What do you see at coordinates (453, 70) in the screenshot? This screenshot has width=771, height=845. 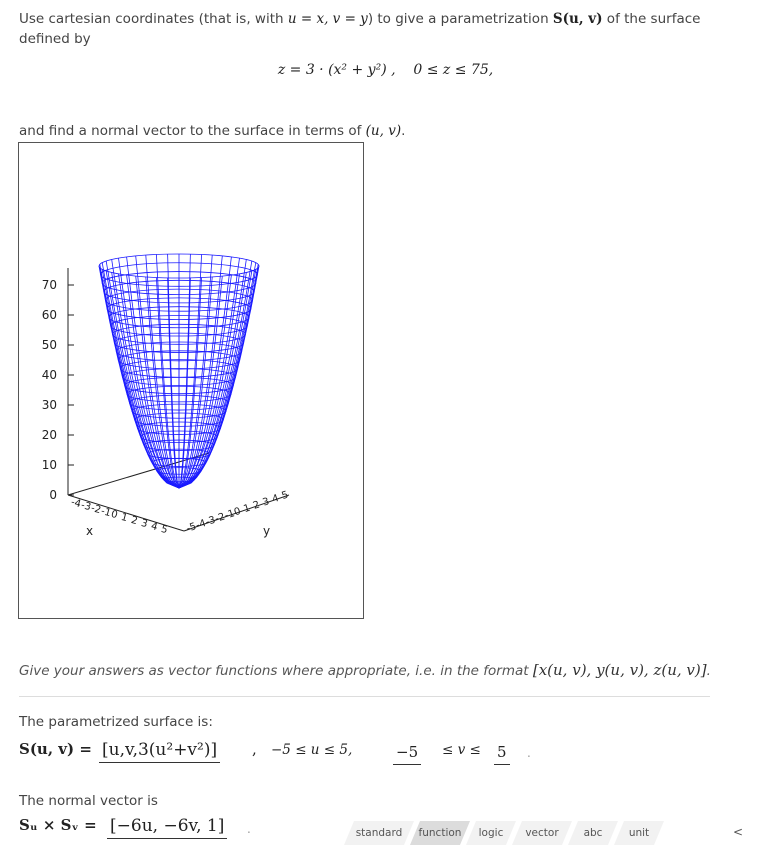 I see `equation-range: 0 ≤ z ≤ 75,` at bounding box center [453, 70].